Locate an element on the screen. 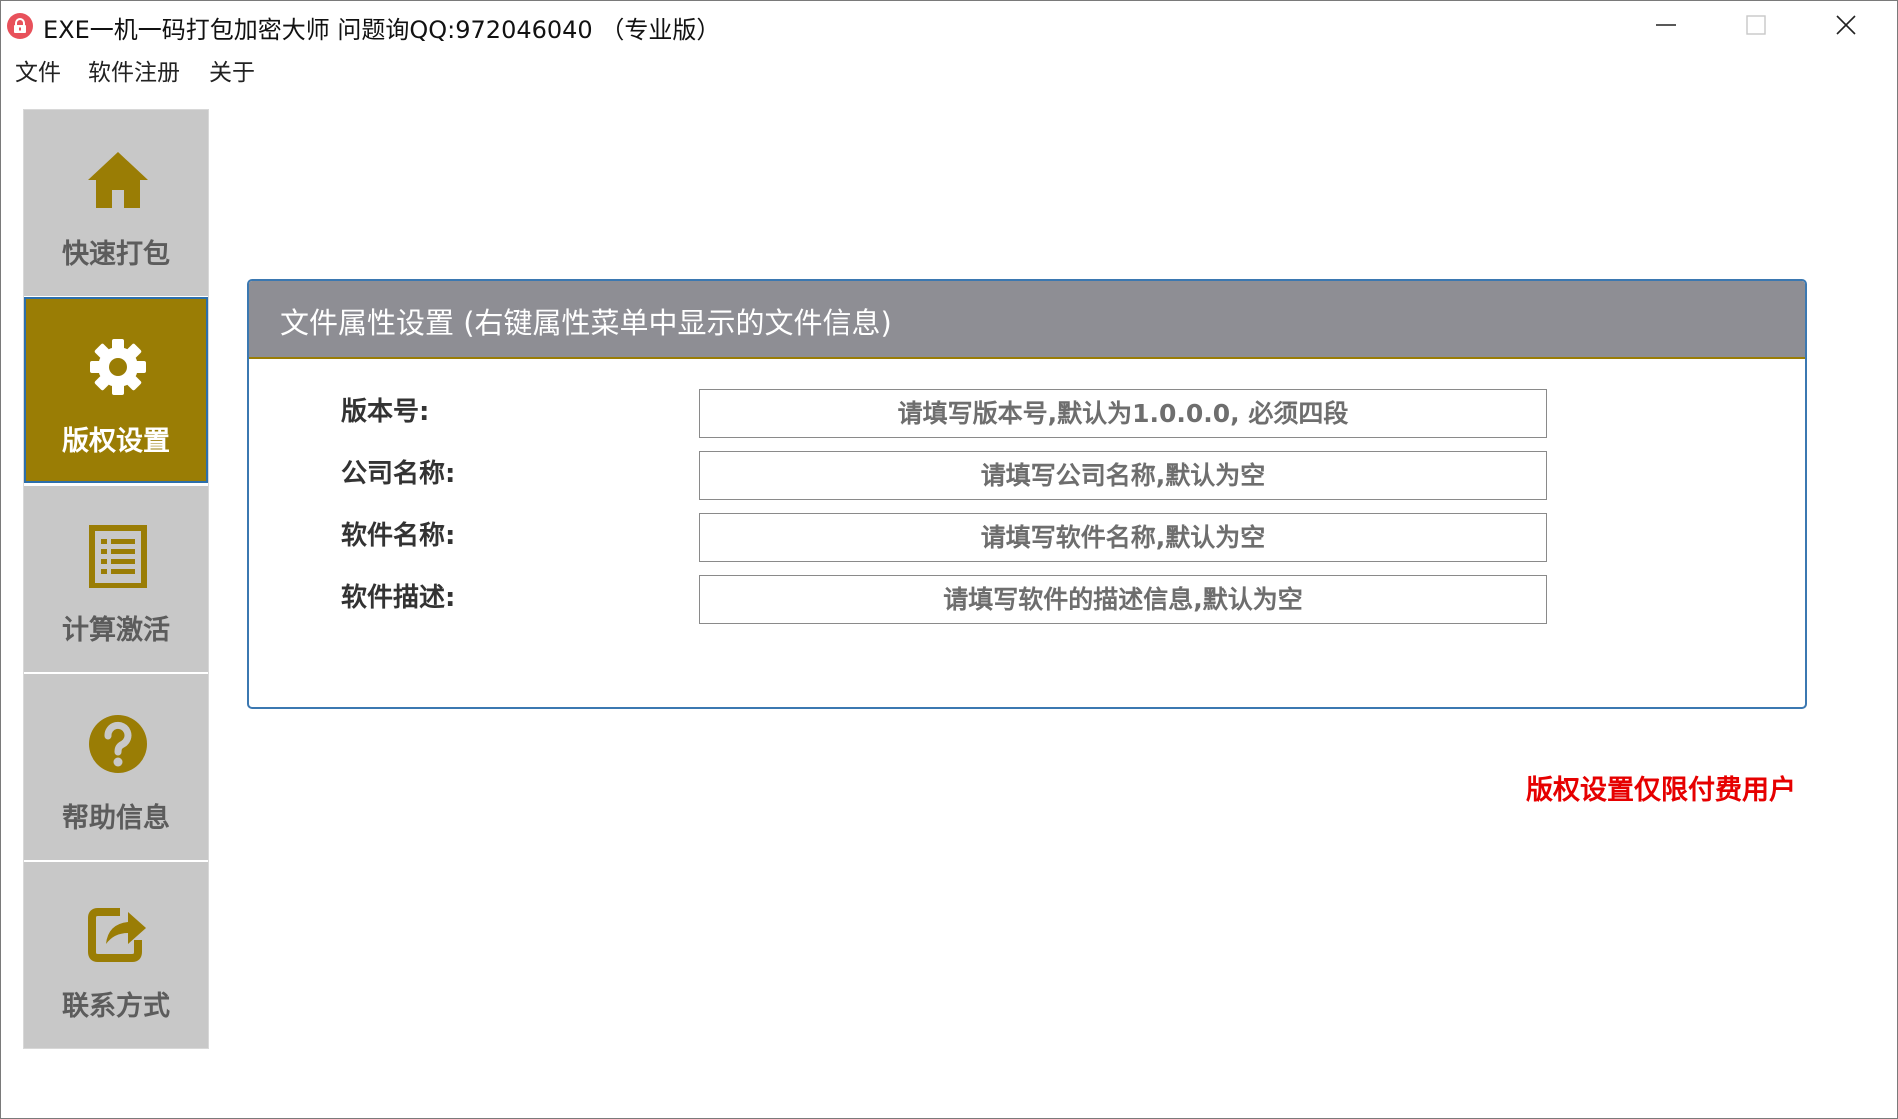 This screenshot has width=1898, height=1119. maximize-button is located at coordinates (1756, 25).